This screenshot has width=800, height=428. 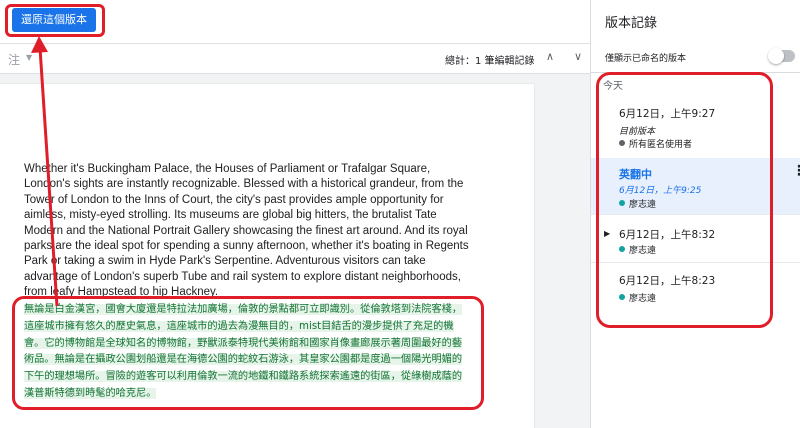 What do you see at coordinates (295, 59) in the screenshot?
I see `edit-toolbar: 注 ▼ 總計：1 筆編輯記錄 ∧ ∨` at bounding box center [295, 59].